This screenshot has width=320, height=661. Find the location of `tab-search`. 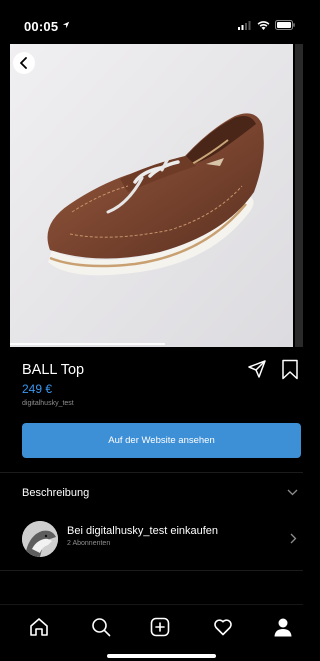

tab-search is located at coordinates (101, 627).